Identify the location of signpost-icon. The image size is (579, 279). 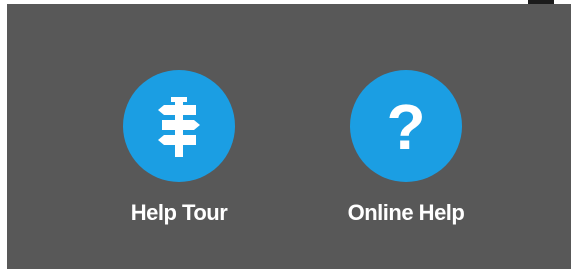
(179, 127).